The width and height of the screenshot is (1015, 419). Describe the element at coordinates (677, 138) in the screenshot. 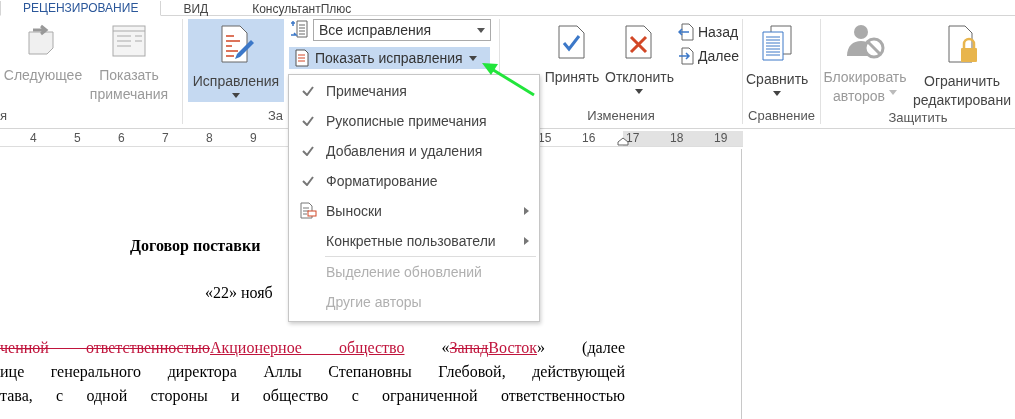

I see `ruler-number: 18` at that location.